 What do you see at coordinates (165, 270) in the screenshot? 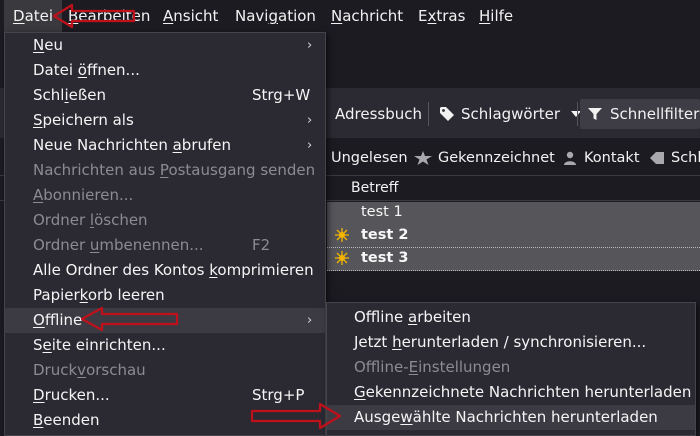
I see `menu-item-compact-folders: Alle Ordner des Kontos komprimieren` at bounding box center [165, 270].